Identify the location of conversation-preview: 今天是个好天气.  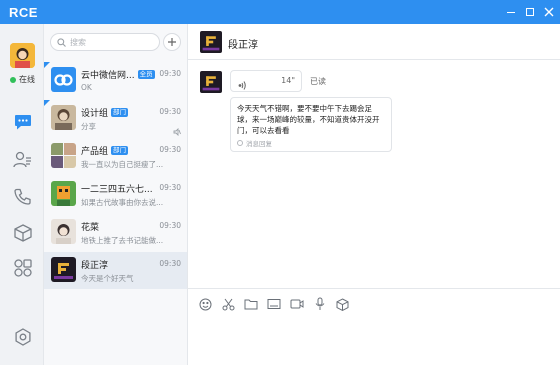
(107, 278).